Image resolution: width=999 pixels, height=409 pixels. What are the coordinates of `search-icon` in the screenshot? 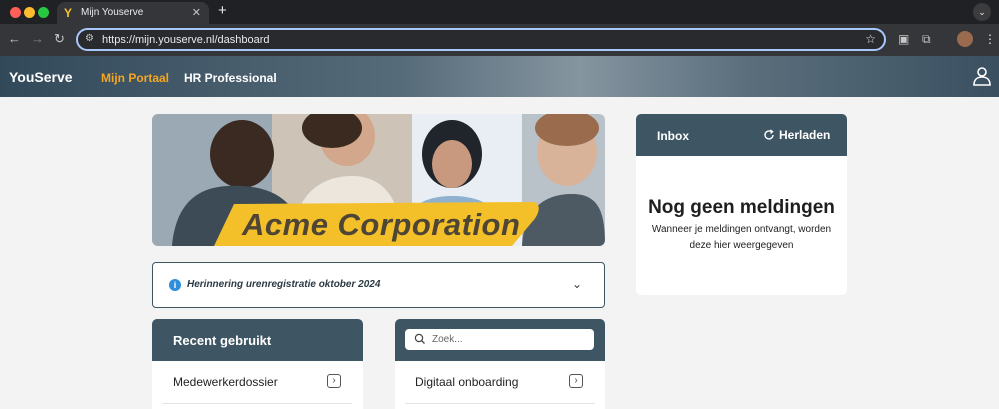 It's located at (419, 338).